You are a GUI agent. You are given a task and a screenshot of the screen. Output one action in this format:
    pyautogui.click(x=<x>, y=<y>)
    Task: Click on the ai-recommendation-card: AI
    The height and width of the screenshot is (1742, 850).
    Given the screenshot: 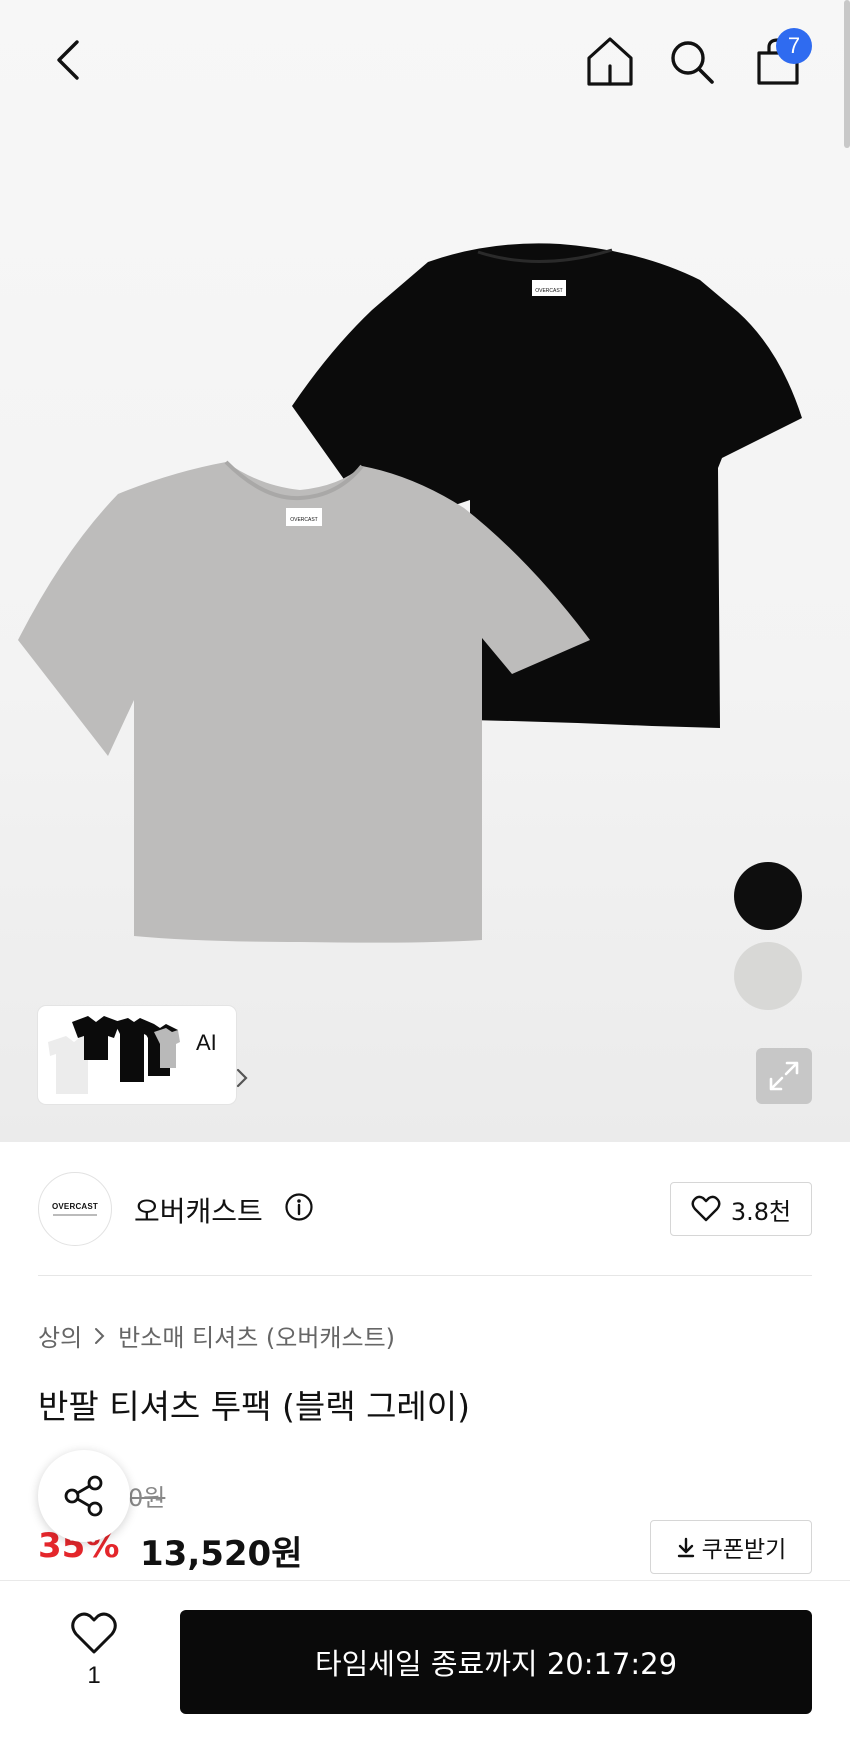 What is the action you would take?
    pyautogui.click(x=143, y=1055)
    